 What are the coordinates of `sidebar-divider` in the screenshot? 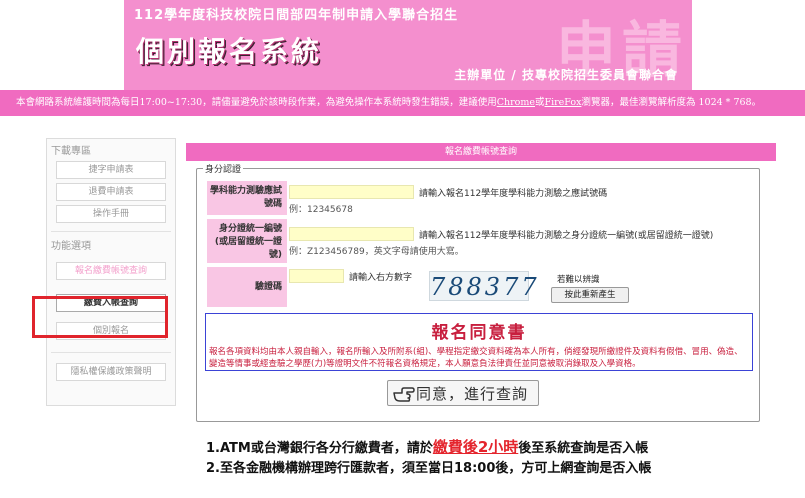 It's located at (111, 231).